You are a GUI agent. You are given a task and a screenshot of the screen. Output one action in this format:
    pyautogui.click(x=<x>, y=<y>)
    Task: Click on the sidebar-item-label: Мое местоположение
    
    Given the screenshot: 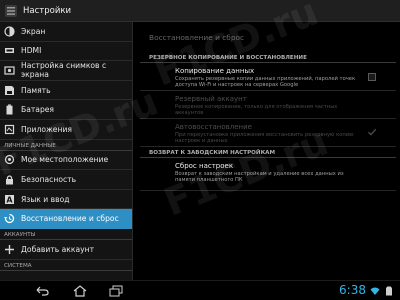 What is the action you would take?
    pyautogui.click(x=65, y=160)
    